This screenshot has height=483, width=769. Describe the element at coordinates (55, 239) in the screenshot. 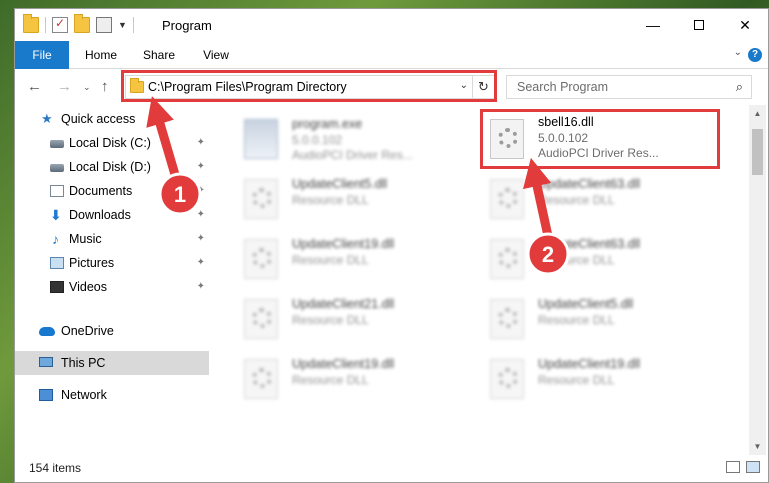

I see `music-icon: ♪` at that location.